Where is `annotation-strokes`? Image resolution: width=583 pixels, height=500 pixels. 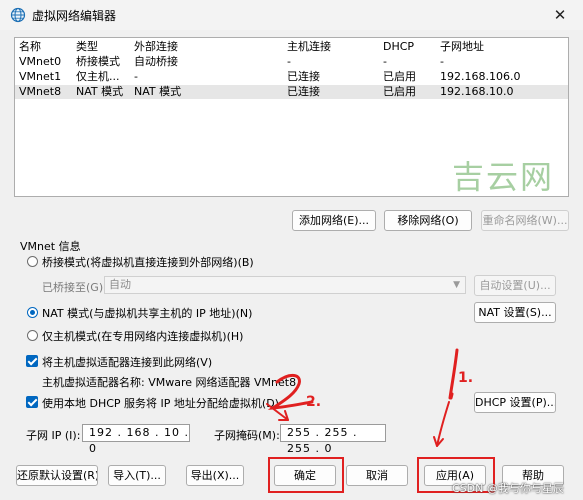 annotation-strokes is located at coordinates (362, 397).